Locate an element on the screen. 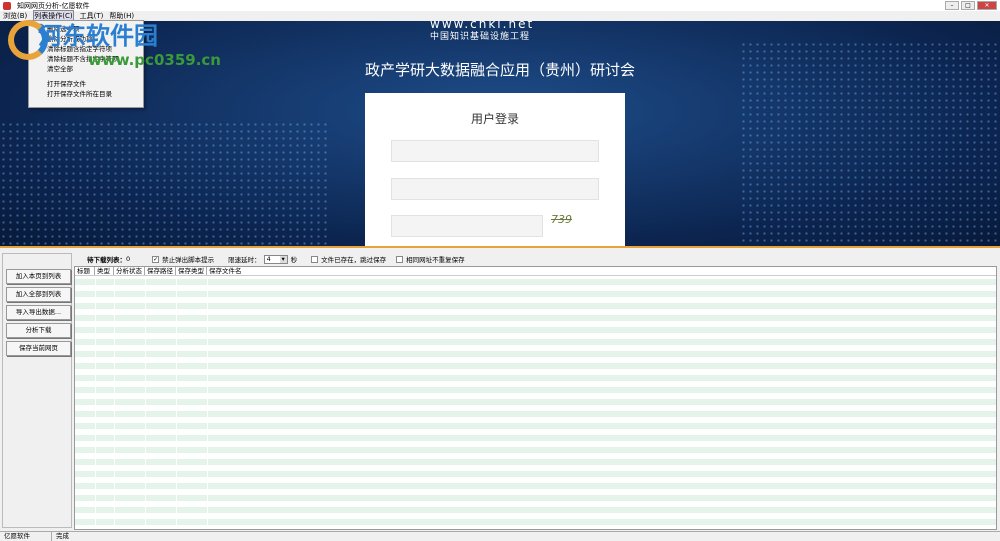  menu-browse: 浏览(B) is located at coordinates (15, 16).